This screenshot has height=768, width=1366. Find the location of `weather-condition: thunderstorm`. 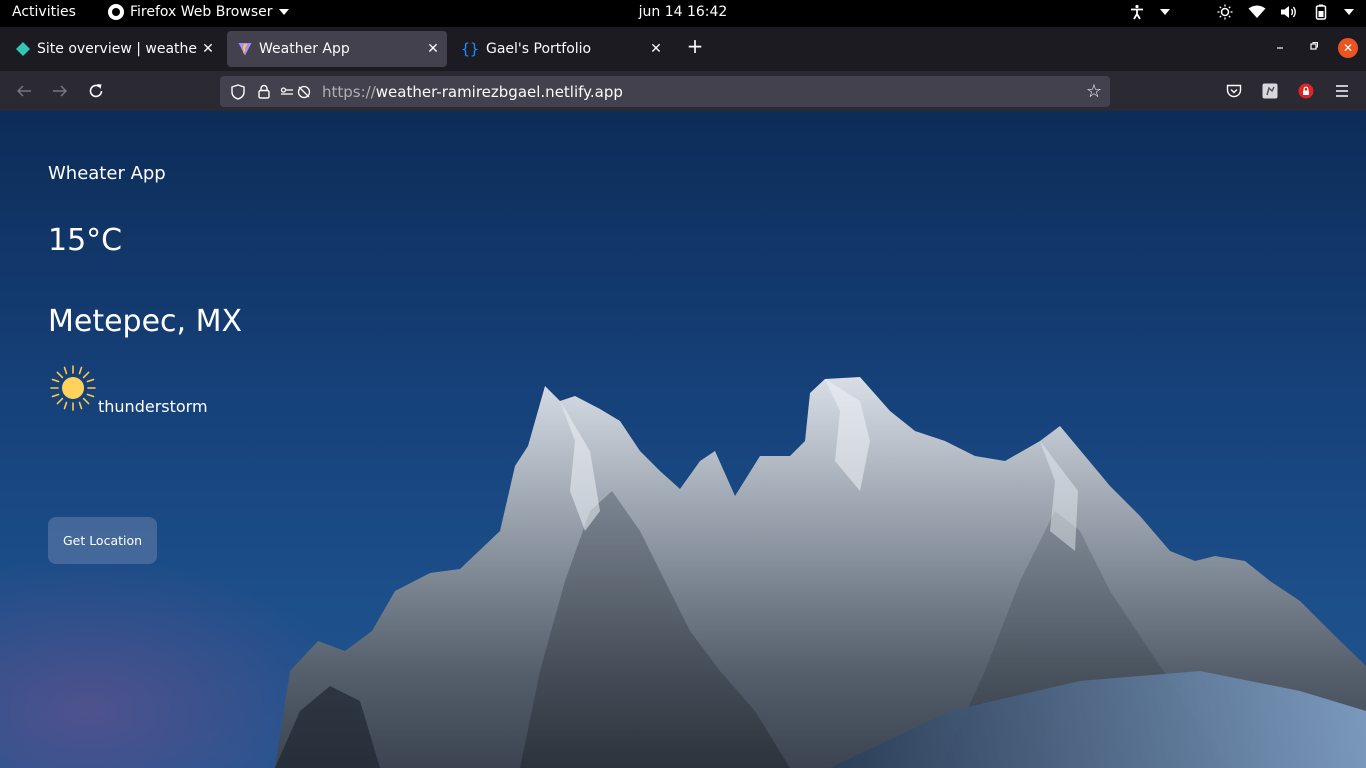

weather-condition: thunderstorm is located at coordinates (153, 406).